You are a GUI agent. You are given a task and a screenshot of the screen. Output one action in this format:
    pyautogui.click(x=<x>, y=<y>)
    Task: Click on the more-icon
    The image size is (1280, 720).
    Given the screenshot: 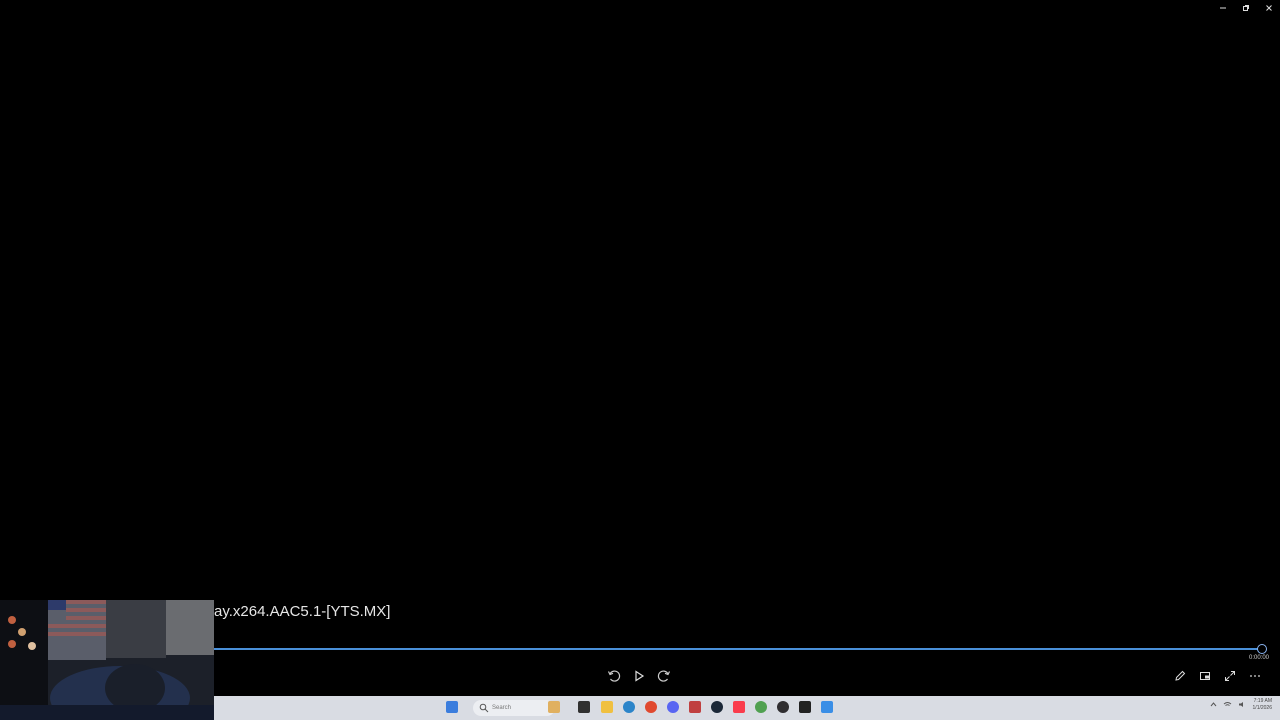 What is the action you would take?
    pyautogui.click(x=1255, y=676)
    